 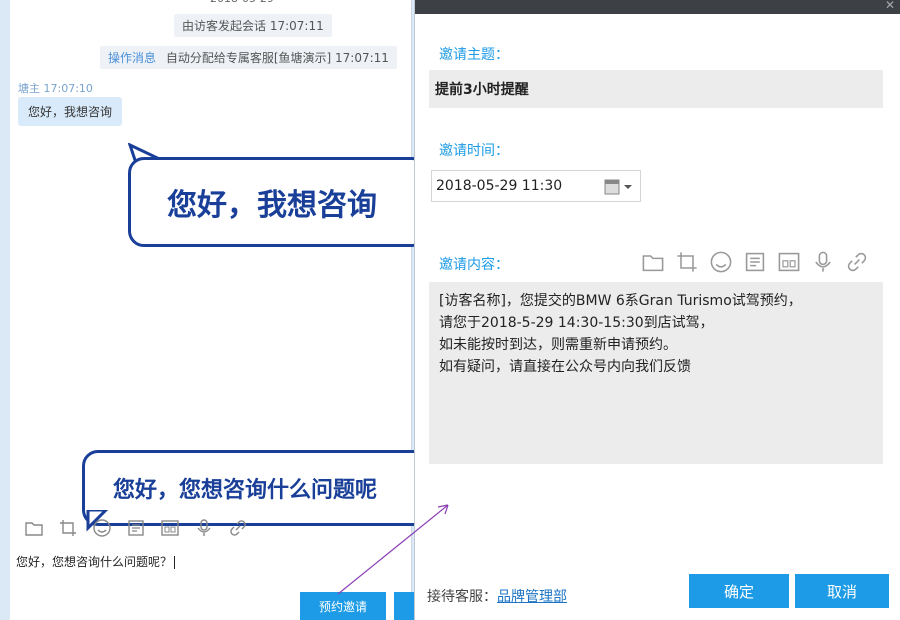 What do you see at coordinates (532, 597) in the screenshot?
I see `agent-link: 品牌管理部` at bounding box center [532, 597].